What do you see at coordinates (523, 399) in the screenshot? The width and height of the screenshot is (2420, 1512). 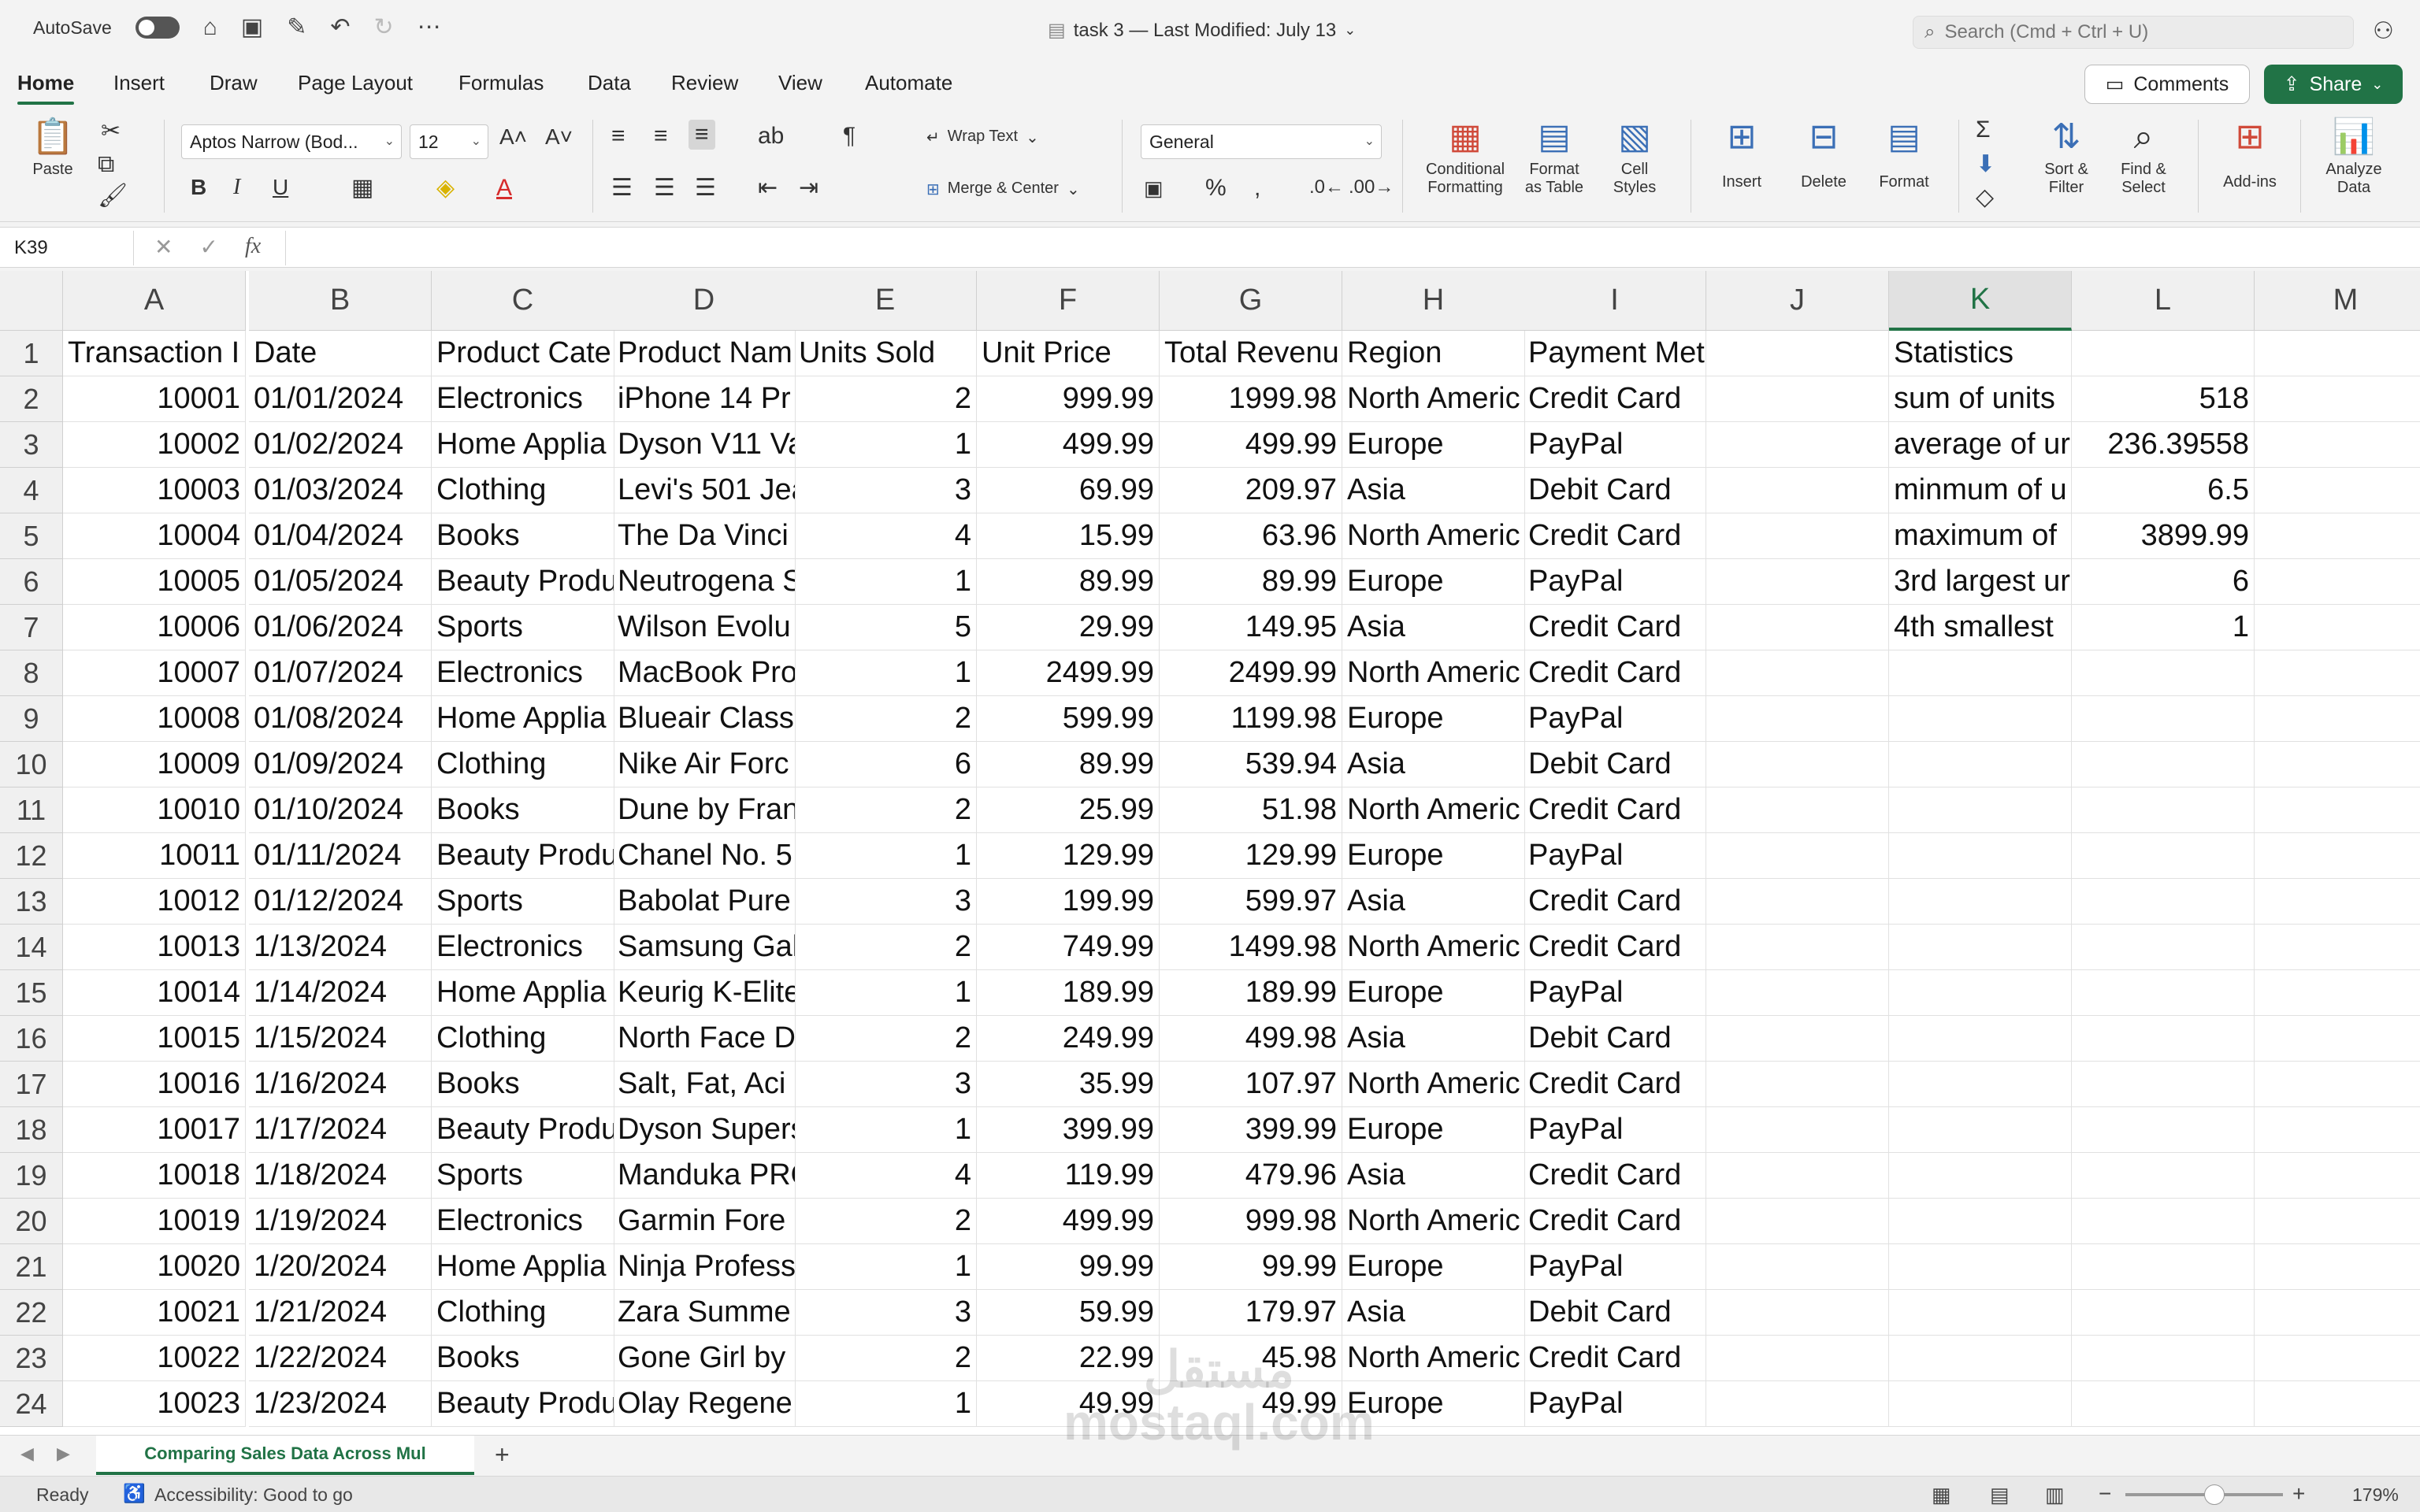 I see `cell-c2: Electronics` at bounding box center [523, 399].